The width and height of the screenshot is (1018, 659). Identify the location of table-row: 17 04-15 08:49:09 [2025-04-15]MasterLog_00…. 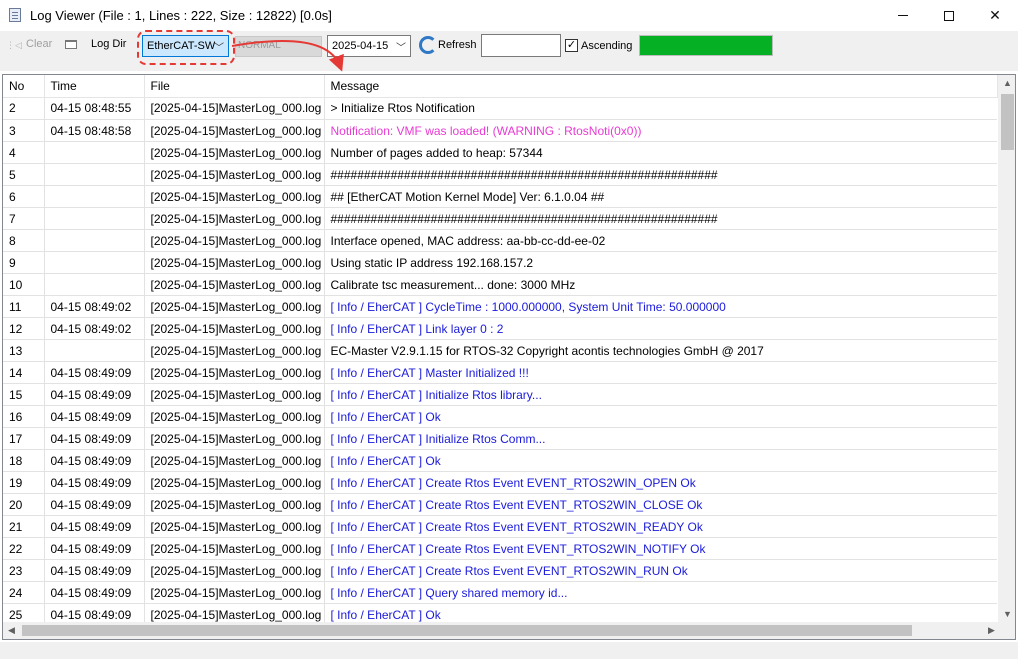
(500, 438).